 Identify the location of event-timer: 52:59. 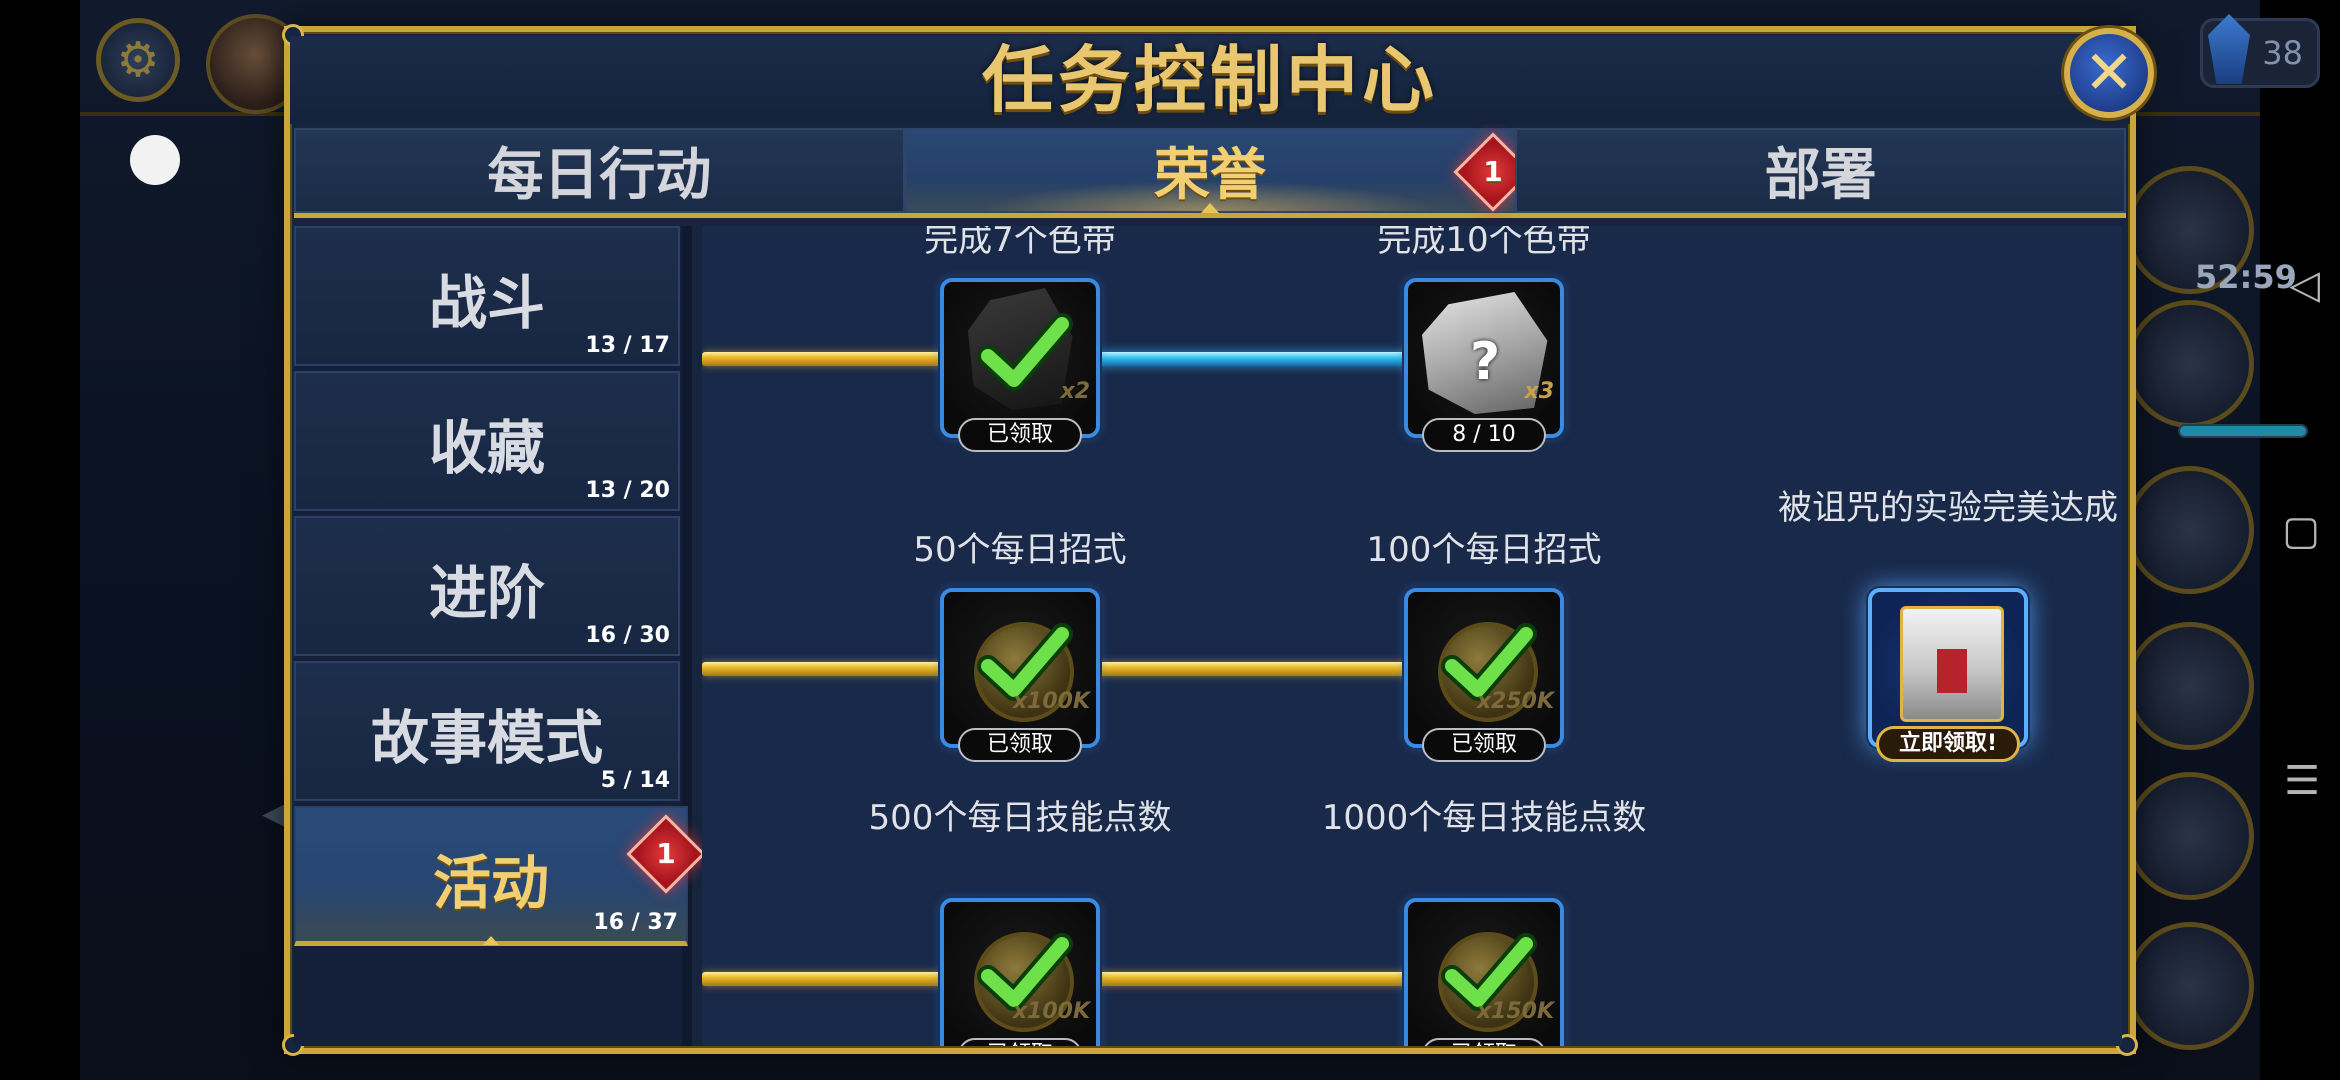
(2246, 277).